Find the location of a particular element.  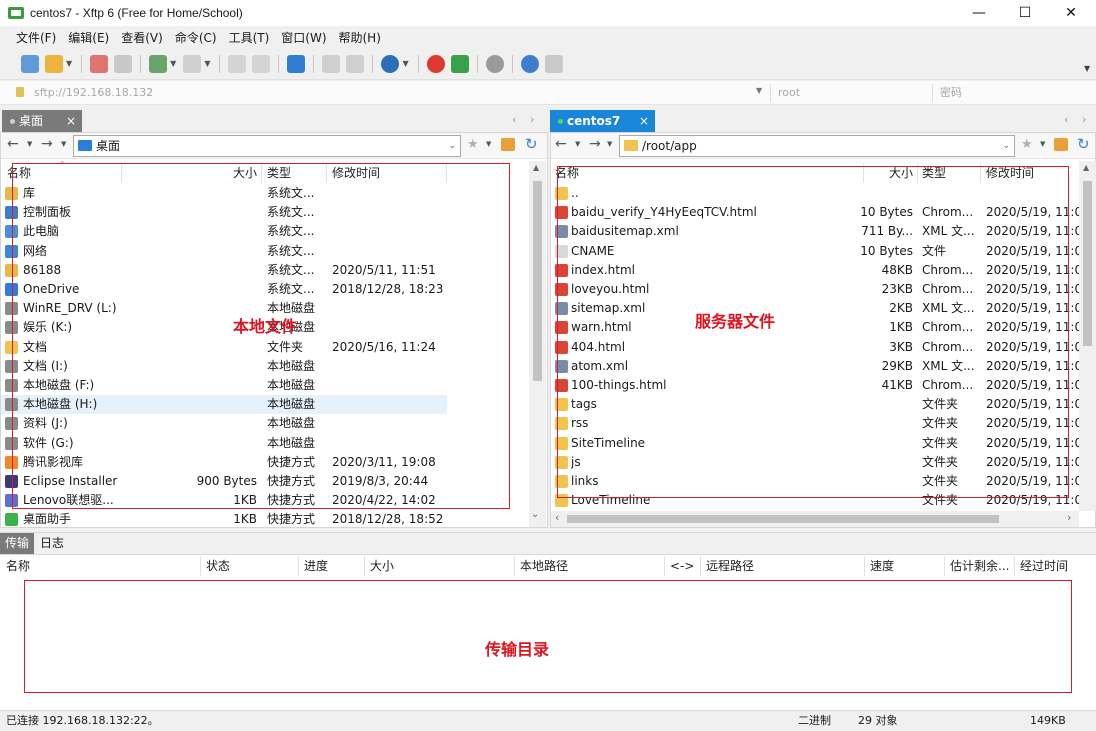

toolbar-separator is located at coordinates (477, 63).